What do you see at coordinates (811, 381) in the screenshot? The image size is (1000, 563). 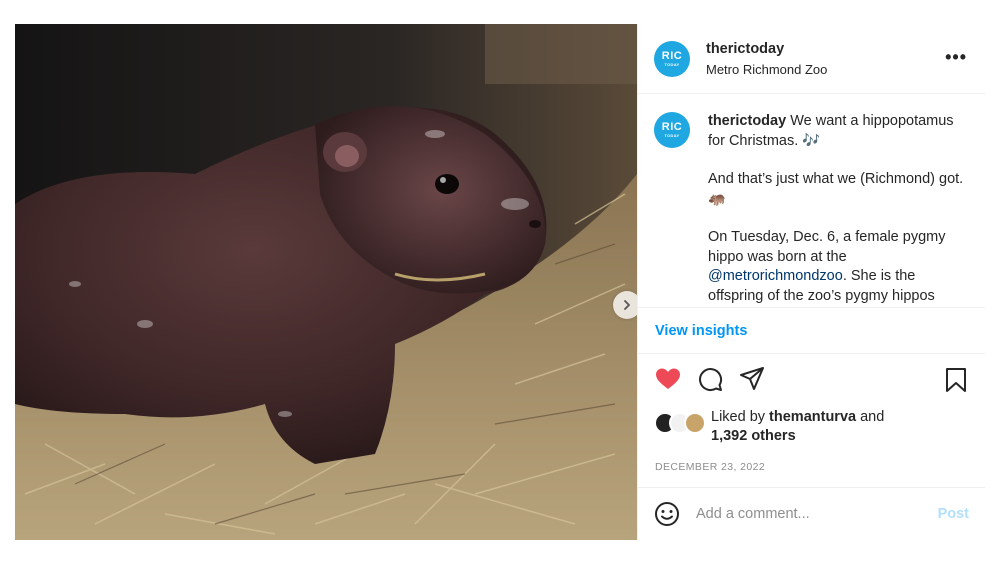 I see `action-bar` at bounding box center [811, 381].